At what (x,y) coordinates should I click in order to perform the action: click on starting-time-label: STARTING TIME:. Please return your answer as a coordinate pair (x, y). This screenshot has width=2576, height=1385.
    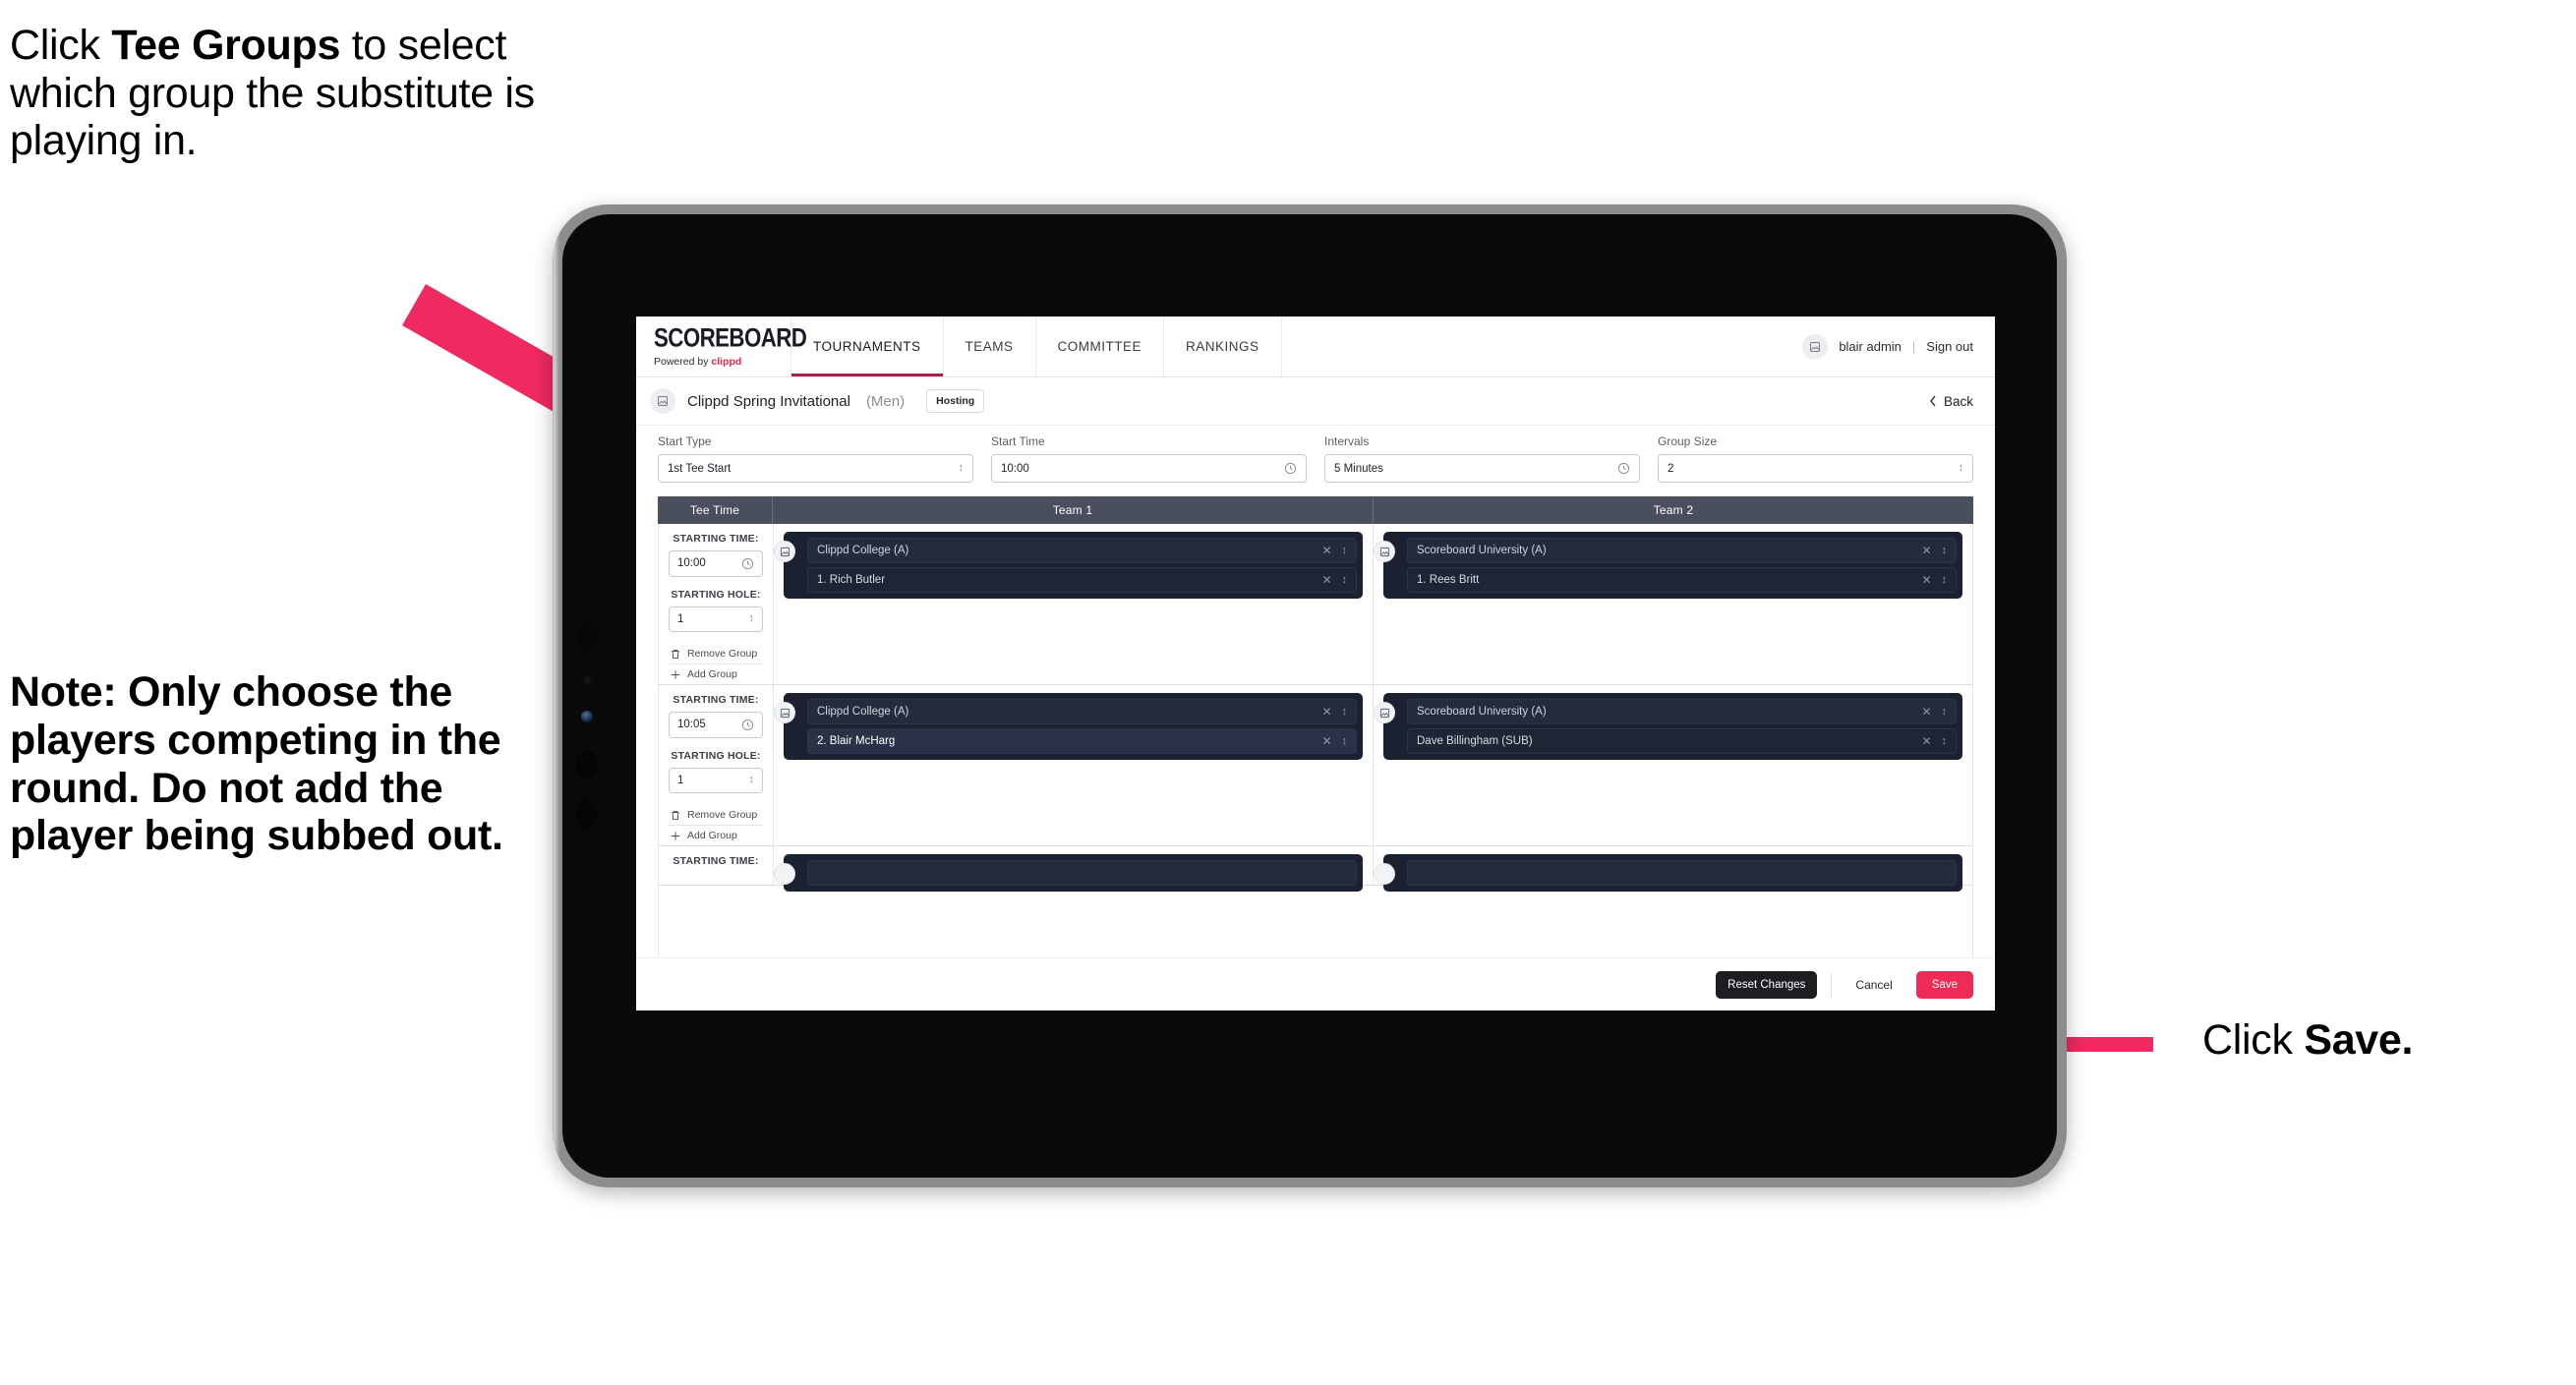
    Looking at the image, I should click on (716, 861).